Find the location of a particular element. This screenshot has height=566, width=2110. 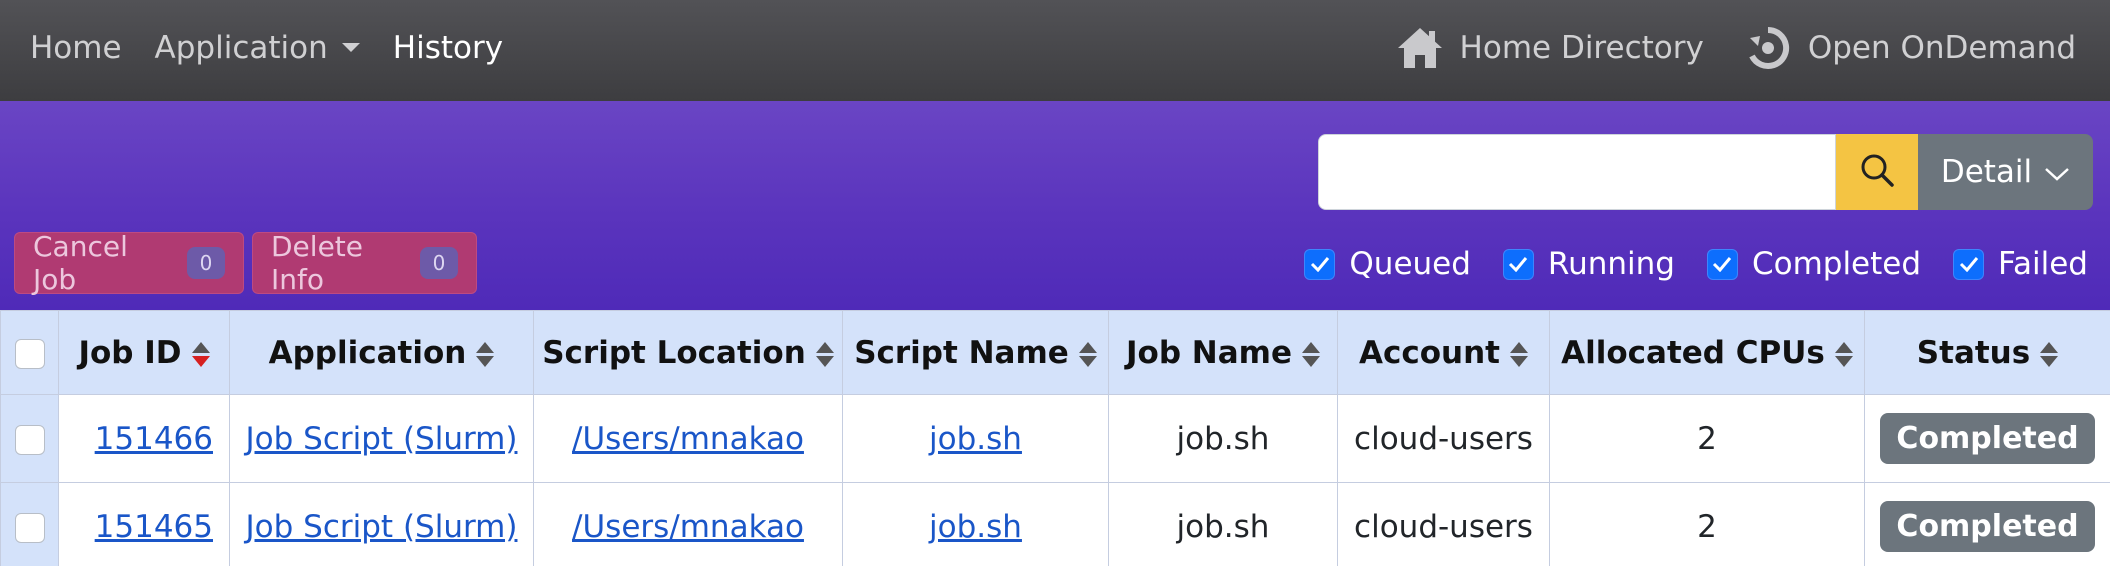

col-account: Account is located at coordinates (1443, 352).